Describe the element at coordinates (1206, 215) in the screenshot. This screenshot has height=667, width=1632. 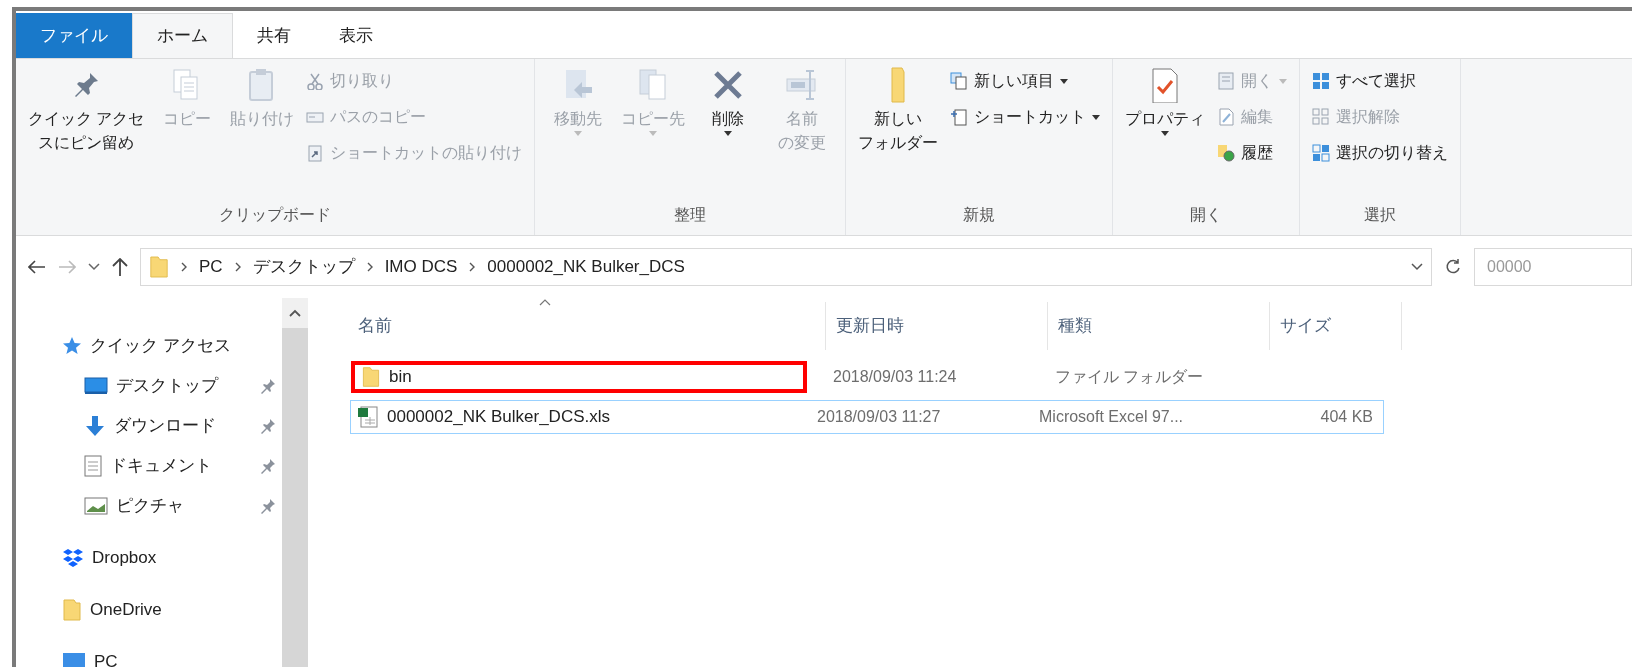
I see `group-label: 開く` at that location.